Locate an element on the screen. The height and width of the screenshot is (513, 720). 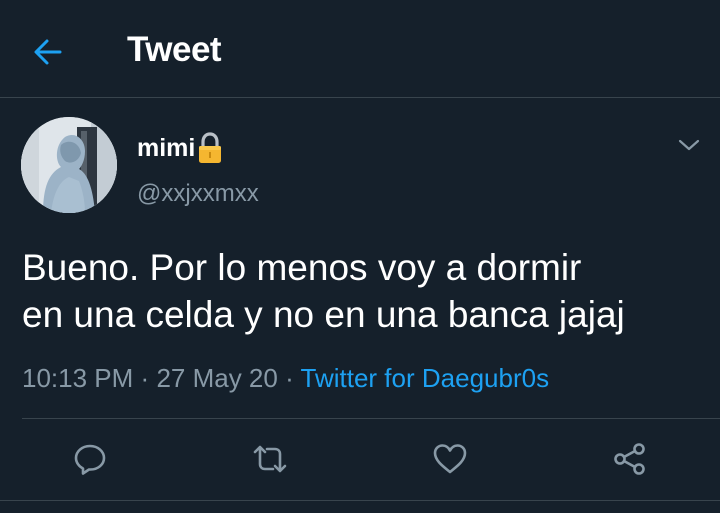
author-name-row: mimi is located at coordinates (180, 148).